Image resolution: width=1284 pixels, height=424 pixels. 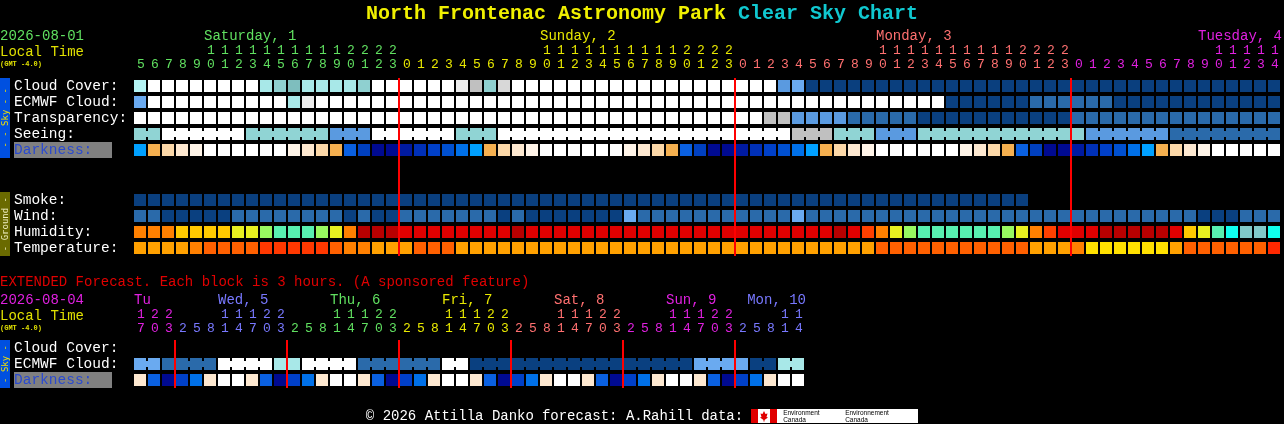 I want to click on row-label: Humidity:, so click(x=53, y=232).